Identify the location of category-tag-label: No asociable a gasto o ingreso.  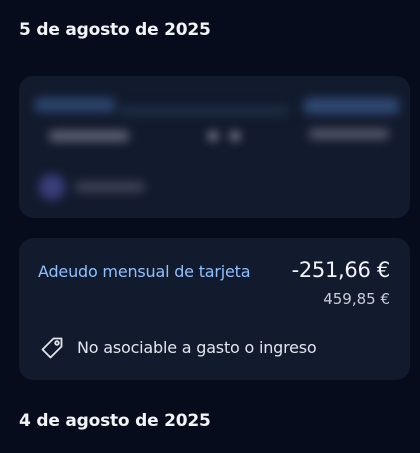
(197, 347).